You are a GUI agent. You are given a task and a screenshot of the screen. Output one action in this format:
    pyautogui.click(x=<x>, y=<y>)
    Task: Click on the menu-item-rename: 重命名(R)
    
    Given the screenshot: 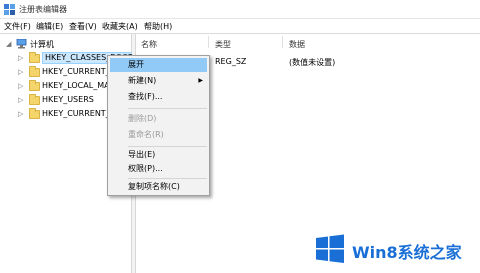 What is the action you would take?
    pyautogui.click(x=146, y=134)
    